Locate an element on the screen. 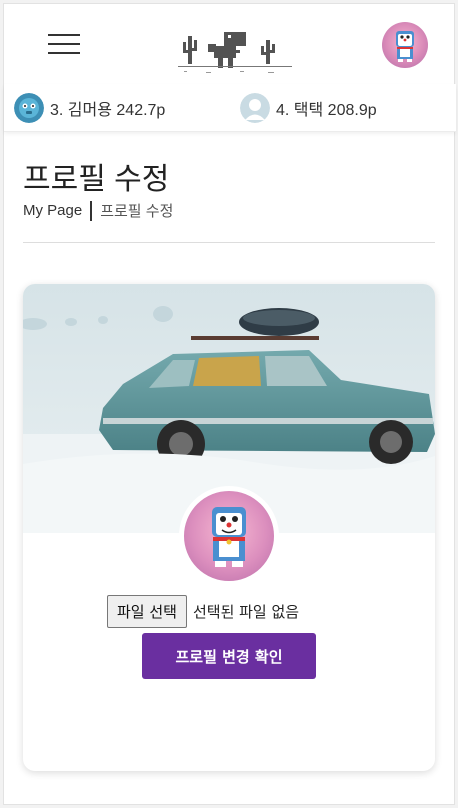 The image size is (458, 808). default-user-avatar-icon is located at coordinates (255, 108).